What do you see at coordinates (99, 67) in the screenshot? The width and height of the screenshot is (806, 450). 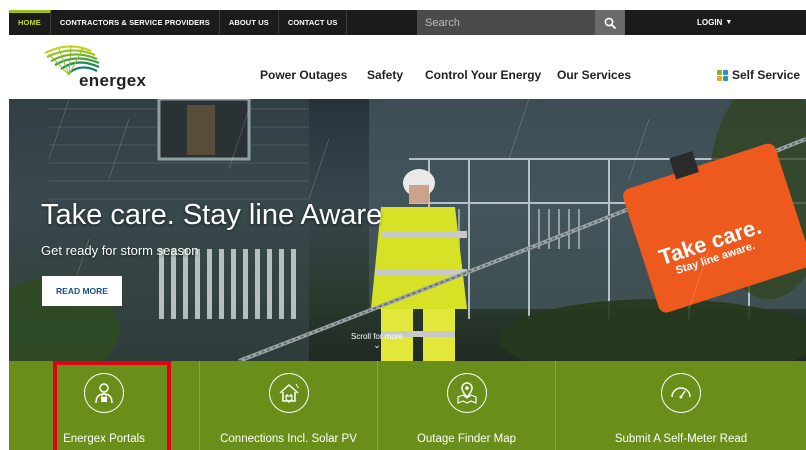 I see `energex-logo: energex` at bounding box center [99, 67].